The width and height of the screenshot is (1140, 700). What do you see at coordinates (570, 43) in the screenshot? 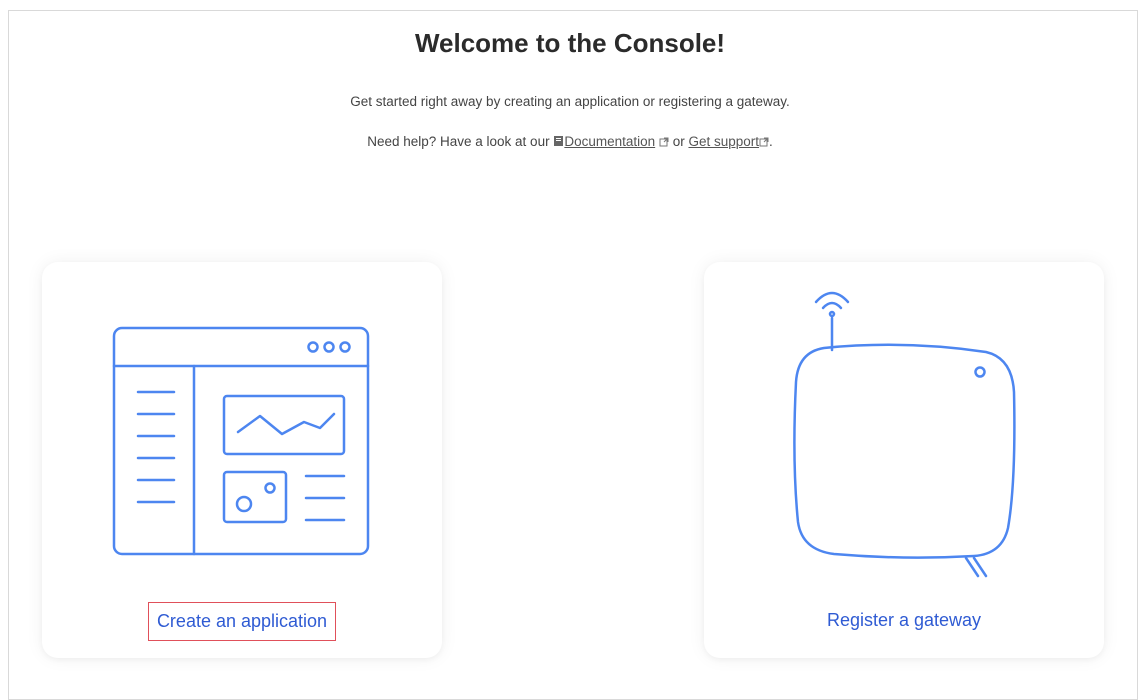
I see `page-title: Welcome to the Console!` at bounding box center [570, 43].